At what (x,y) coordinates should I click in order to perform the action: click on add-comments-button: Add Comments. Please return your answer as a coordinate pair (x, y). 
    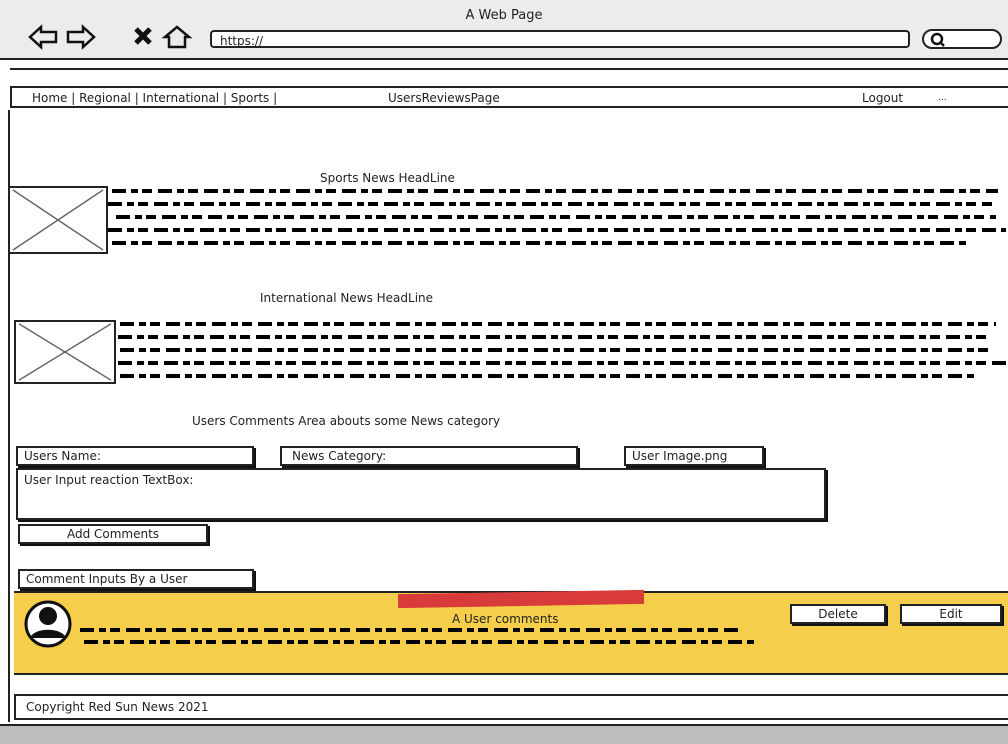
    Looking at the image, I should click on (113, 534).